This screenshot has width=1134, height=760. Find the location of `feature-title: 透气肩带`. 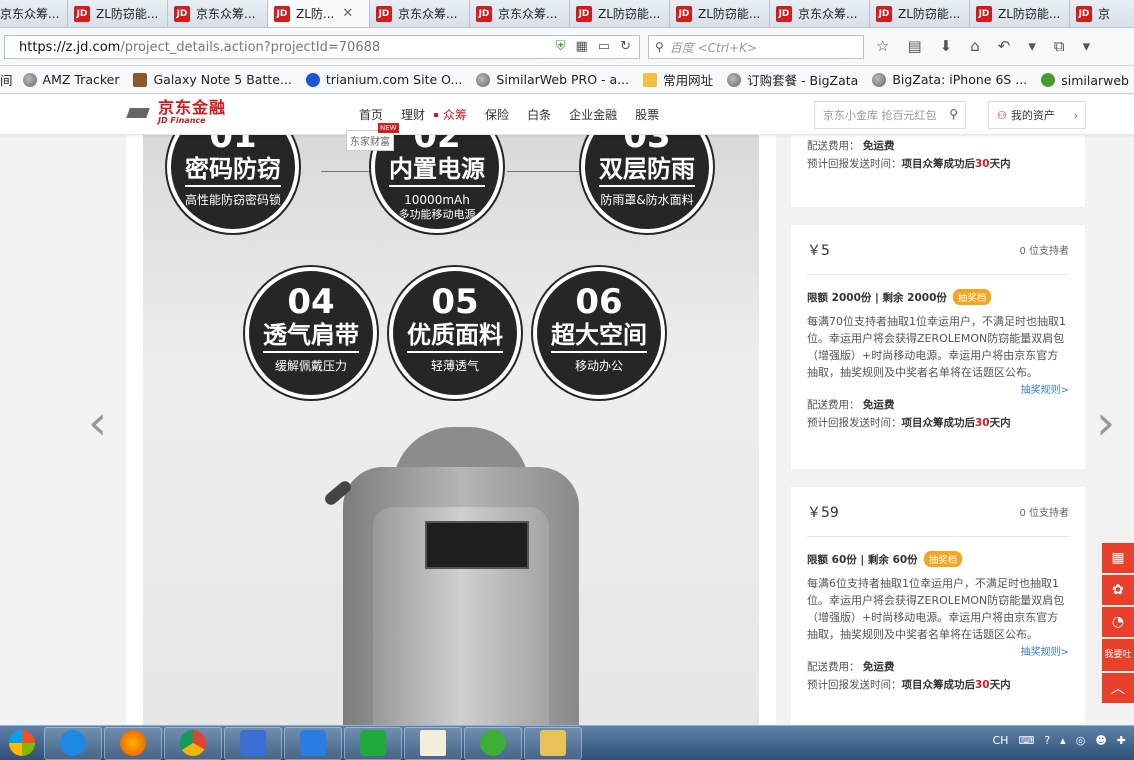

feature-title: 透气肩带 is located at coordinates (311, 337).